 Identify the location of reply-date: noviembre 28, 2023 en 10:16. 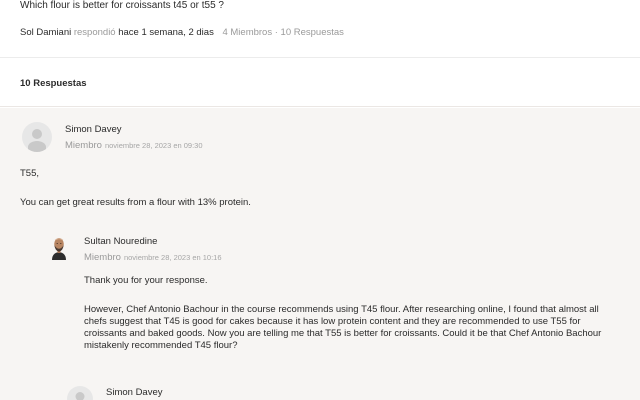
(172, 257).